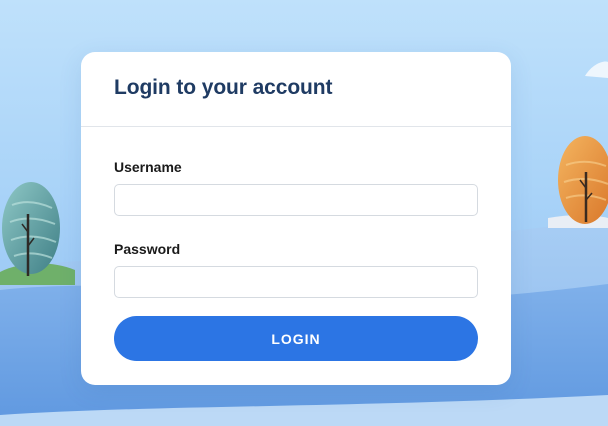 Image resolution: width=608 pixels, height=426 pixels. What do you see at coordinates (148, 167) in the screenshot?
I see `username-label: Username` at bounding box center [148, 167].